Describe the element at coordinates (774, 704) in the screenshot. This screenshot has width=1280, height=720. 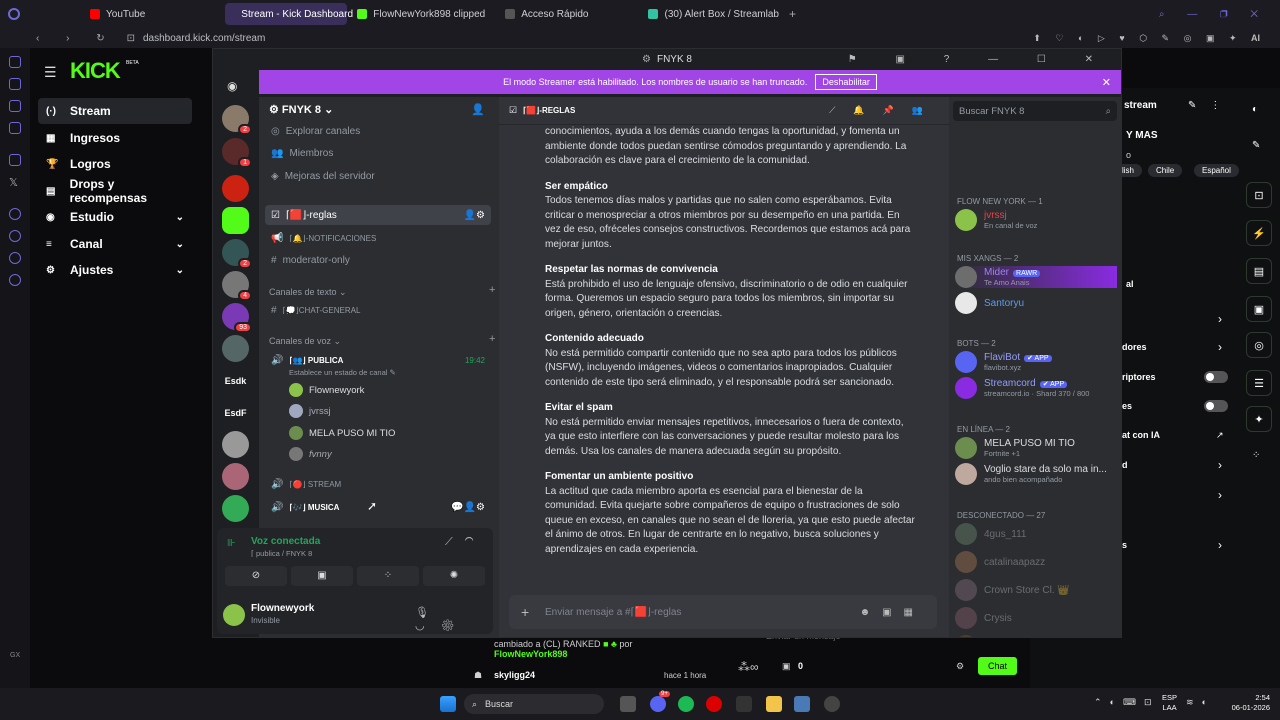
I see `folder-icon` at that location.